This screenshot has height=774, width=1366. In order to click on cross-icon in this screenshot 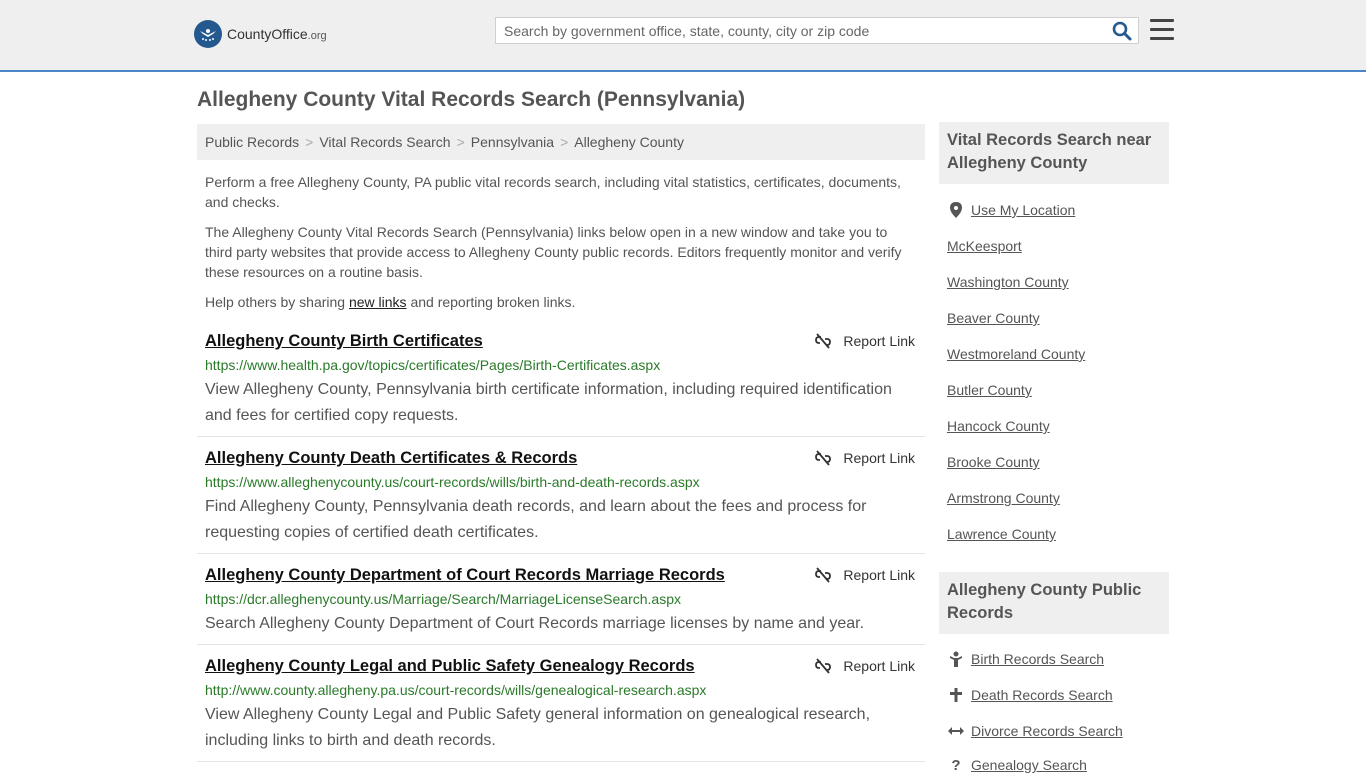, I will do `click(956, 695)`.